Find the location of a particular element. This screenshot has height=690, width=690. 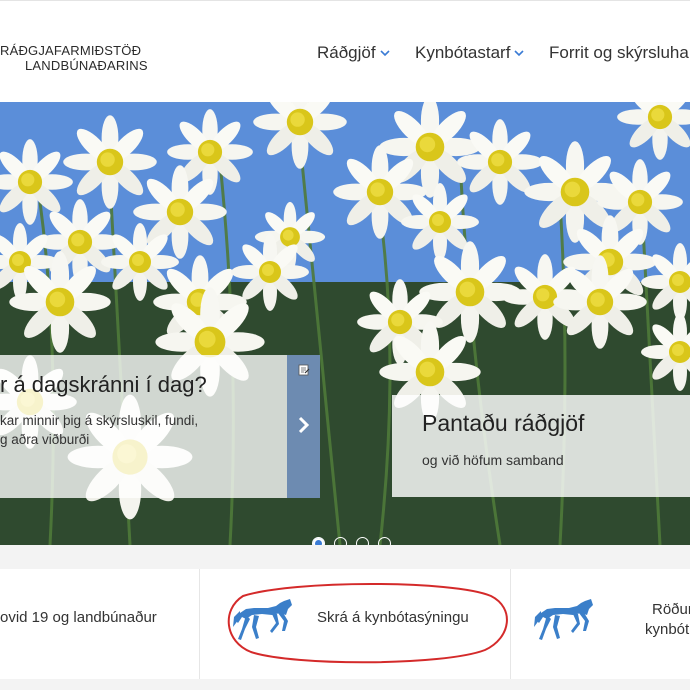

horse-icon is located at coordinates (565, 622).